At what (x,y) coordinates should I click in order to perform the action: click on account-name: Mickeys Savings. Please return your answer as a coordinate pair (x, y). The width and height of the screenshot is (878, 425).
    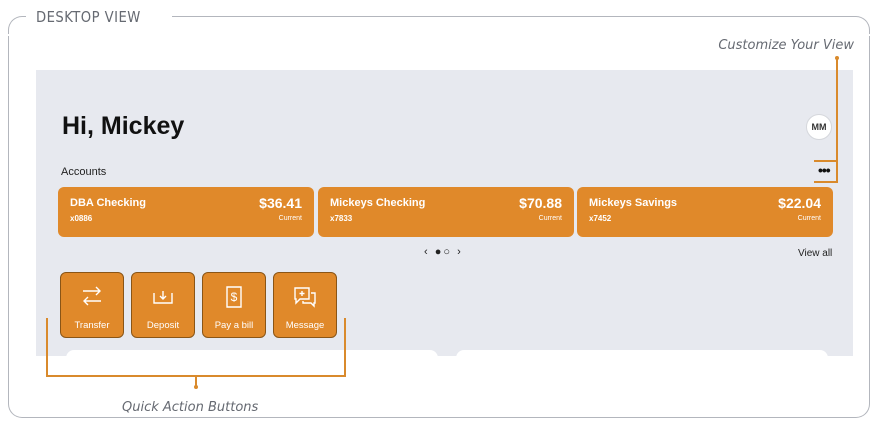
    Looking at the image, I should click on (633, 203).